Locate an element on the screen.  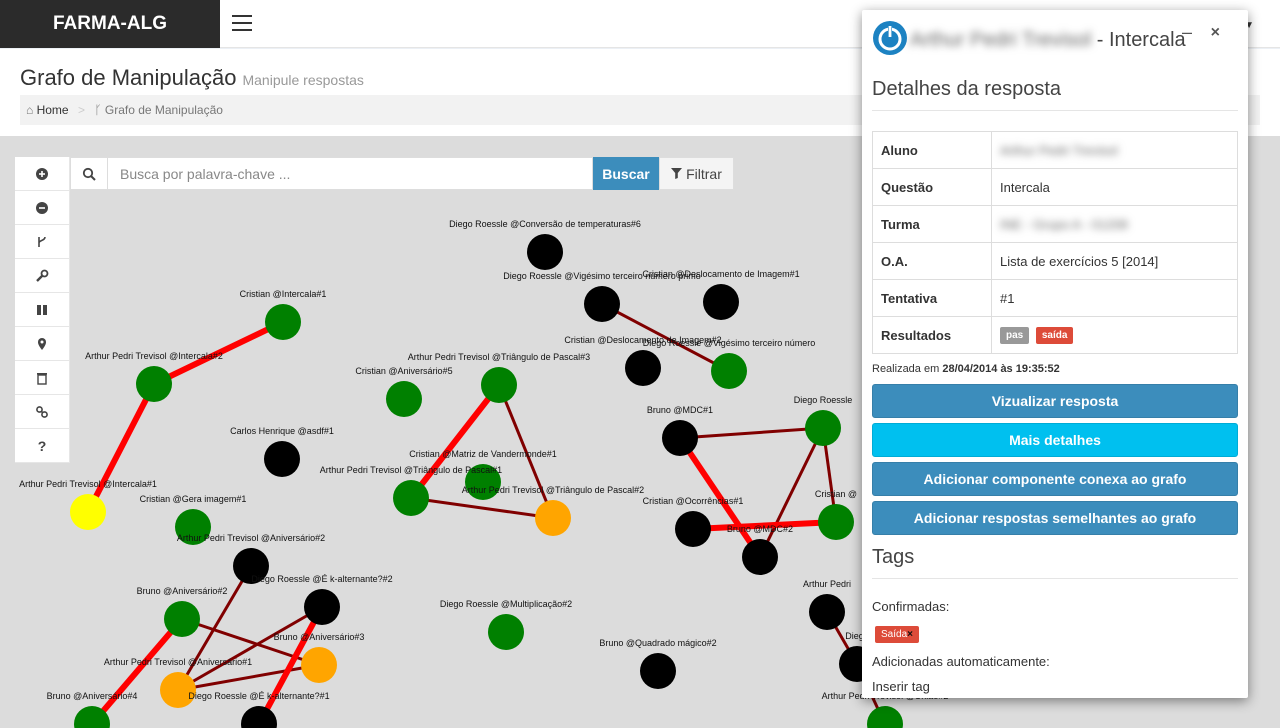
search-bar: Buscar Filtrar is located at coordinates (402, 173).